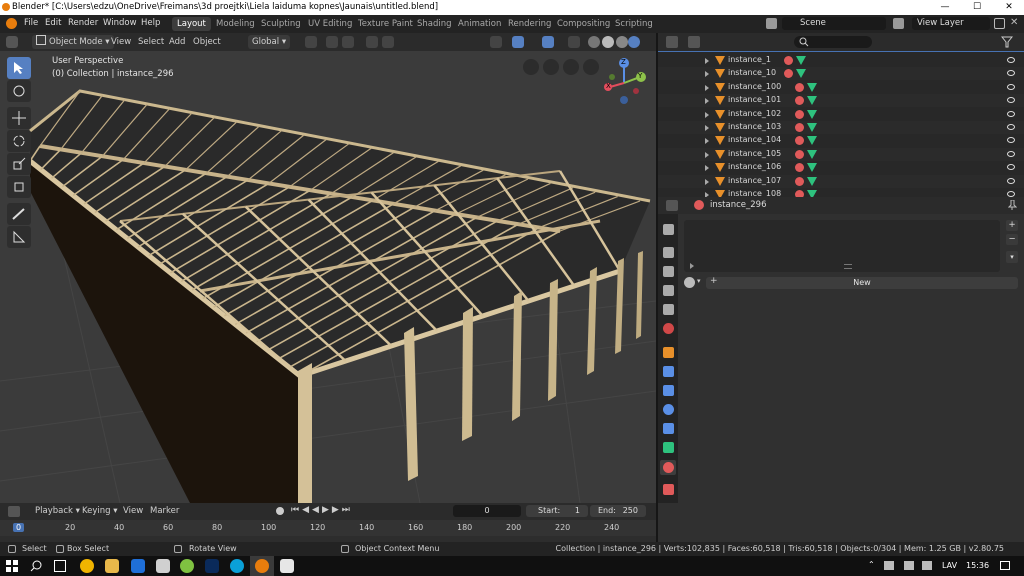 This screenshot has height=576, width=1024. What do you see at coordinates (19, 237) in the screenshot?
I see `measure-tool` at bounding box center [19, 237].